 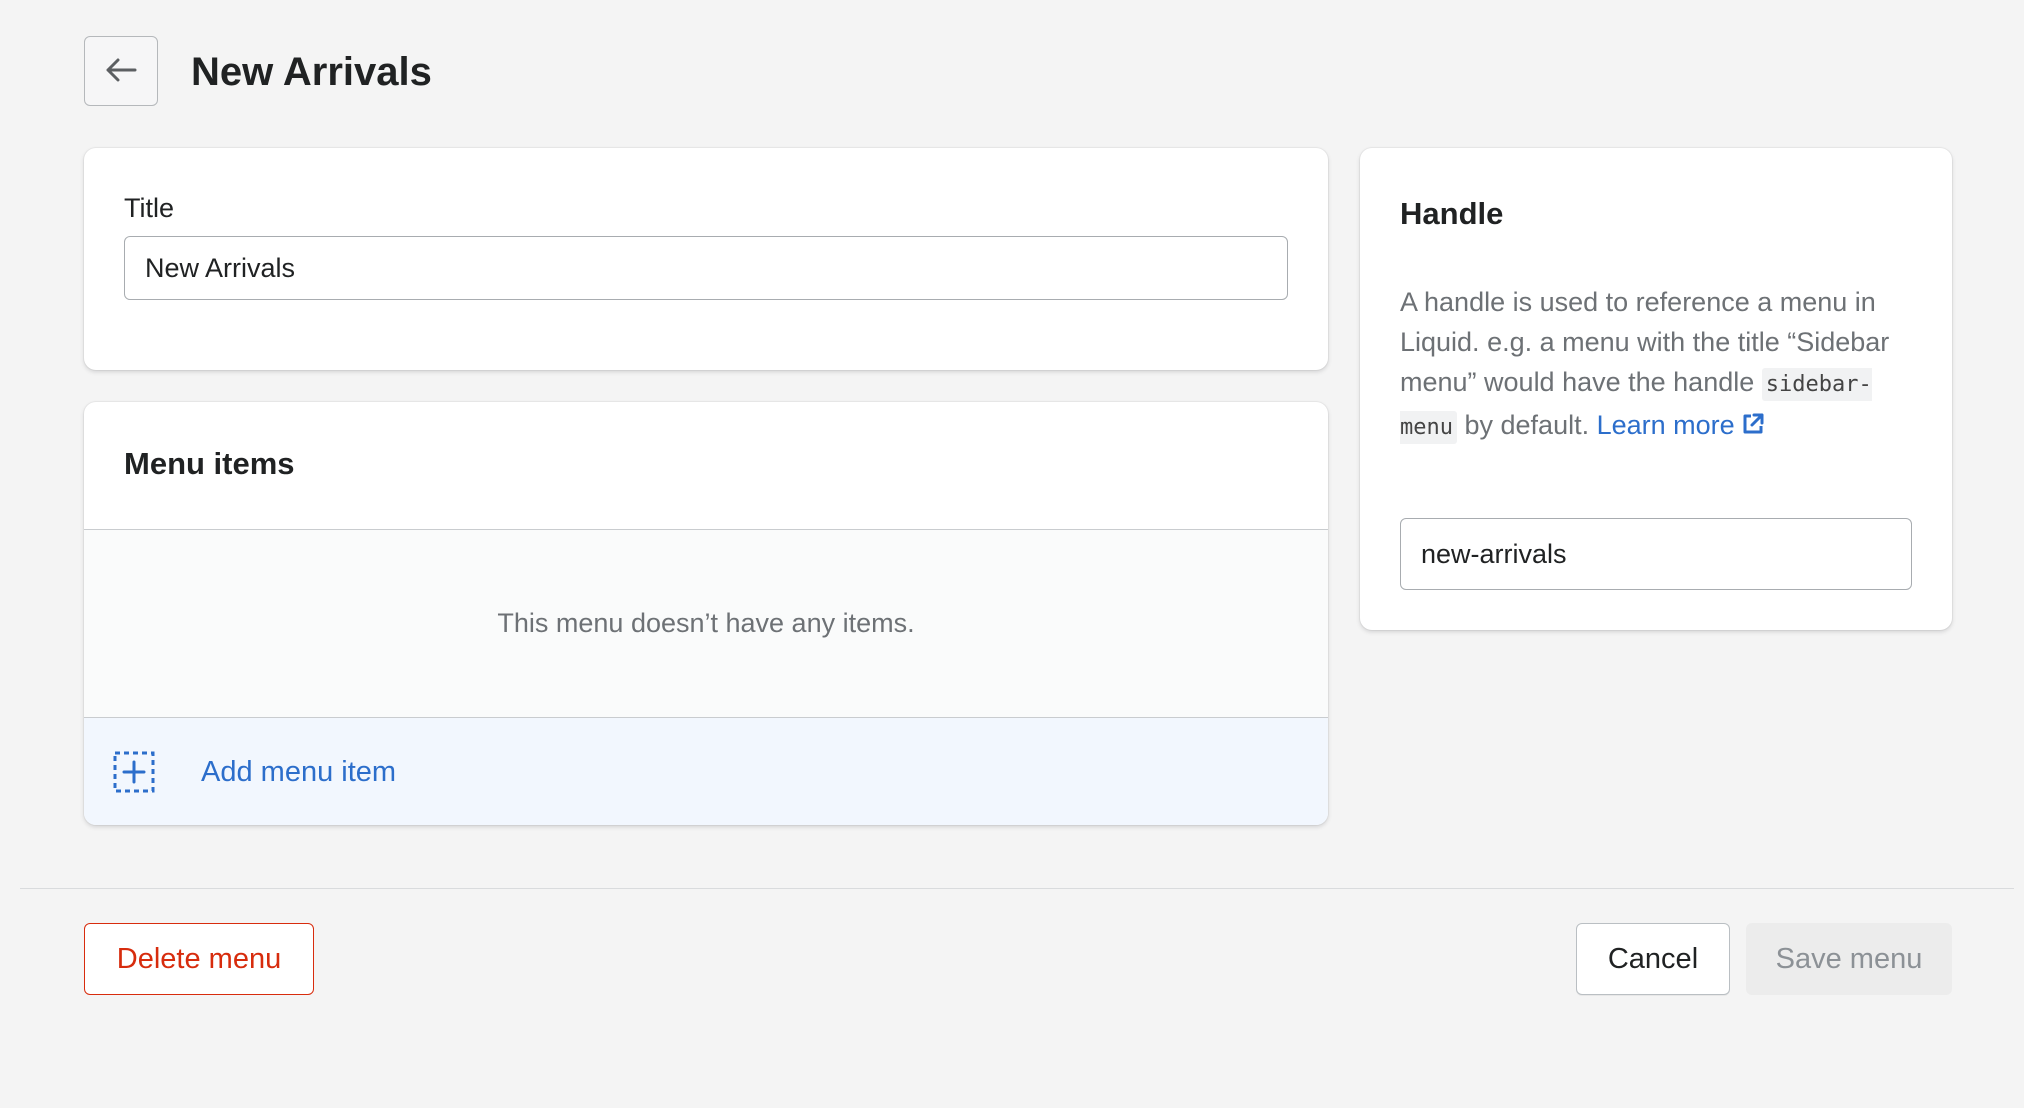 What do you see at coordinates (1653, 959) in the screenshot?
I see `cancel-button: Cancel` at bounding box center [1653, 959].